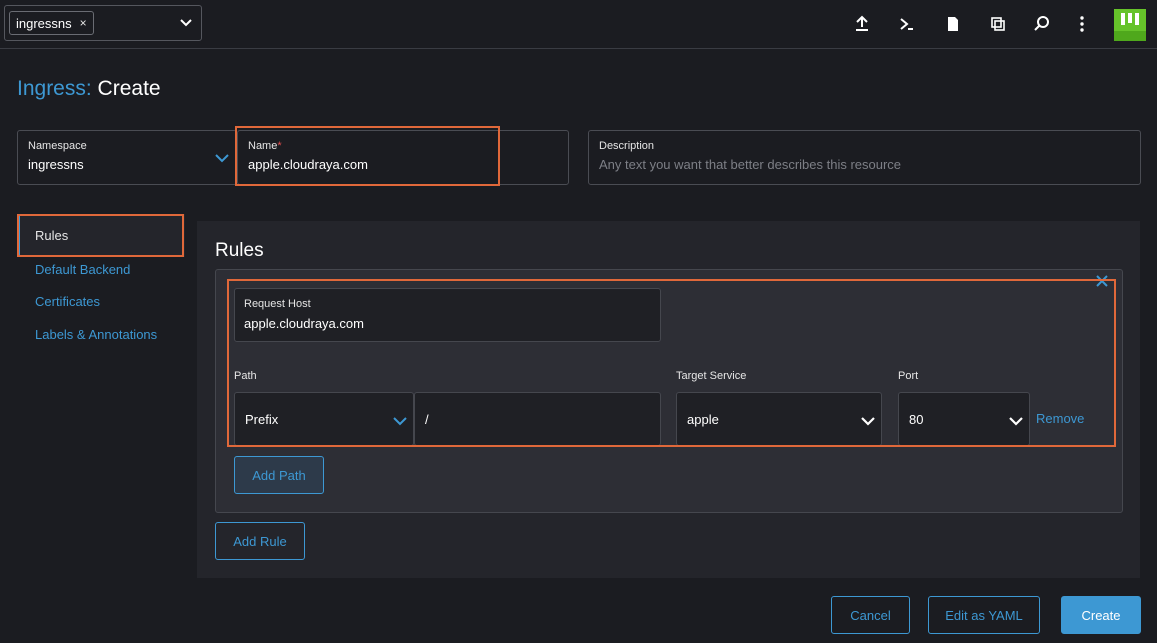 This screenshot has width=1157, height=643. I want to click on namespace-chip: ingressns ×, so click(51, 23).